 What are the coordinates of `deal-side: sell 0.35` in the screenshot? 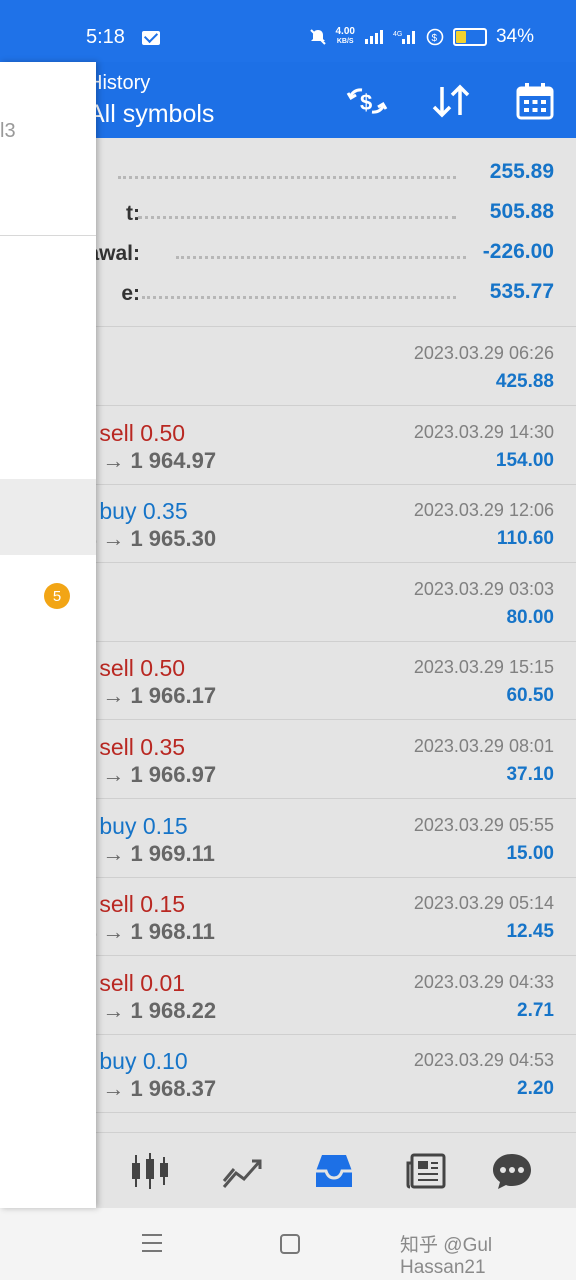 It's located at (142, 747).